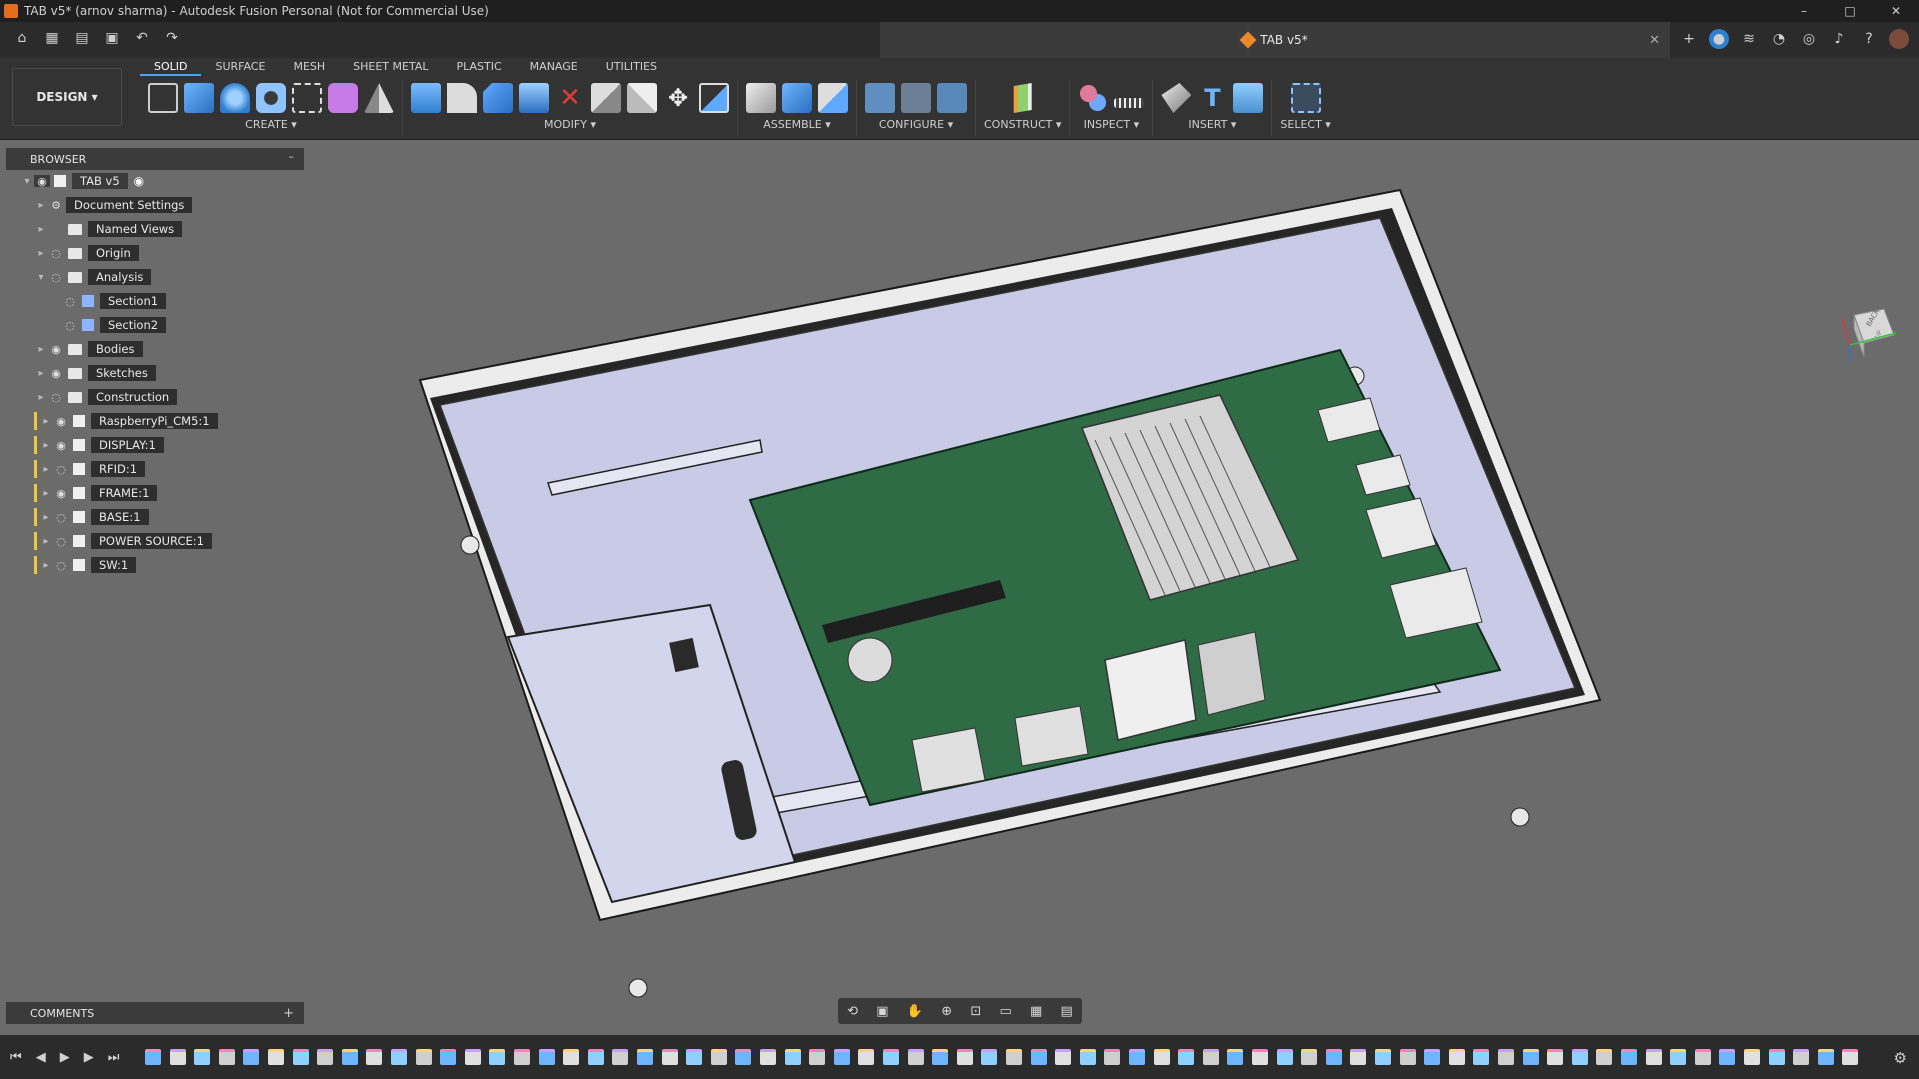 The width and height of the screenshot is (1919, 1079). I want to click on tree-node: ▸ ◌ POWER SOURCE:1, so click(123, 541).